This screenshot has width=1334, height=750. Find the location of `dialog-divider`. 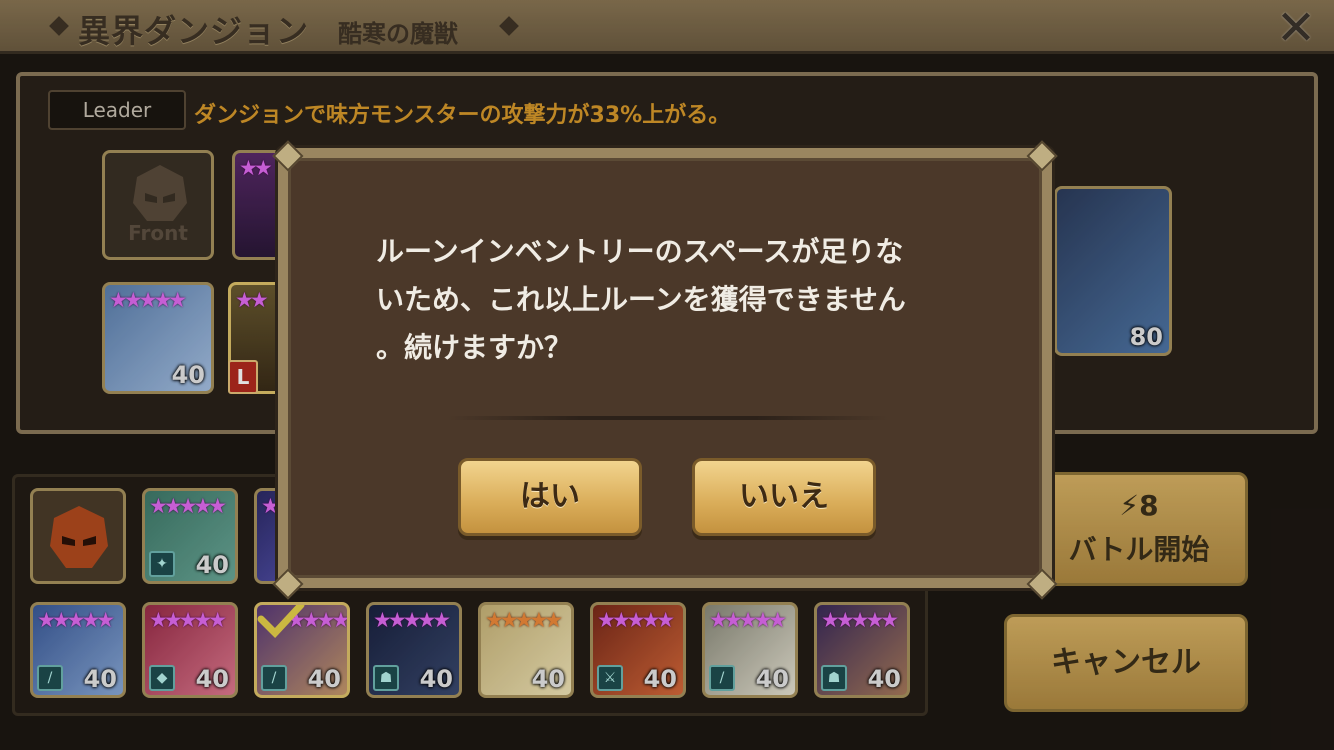

dialog-divider is located at coordinates (668, 418).